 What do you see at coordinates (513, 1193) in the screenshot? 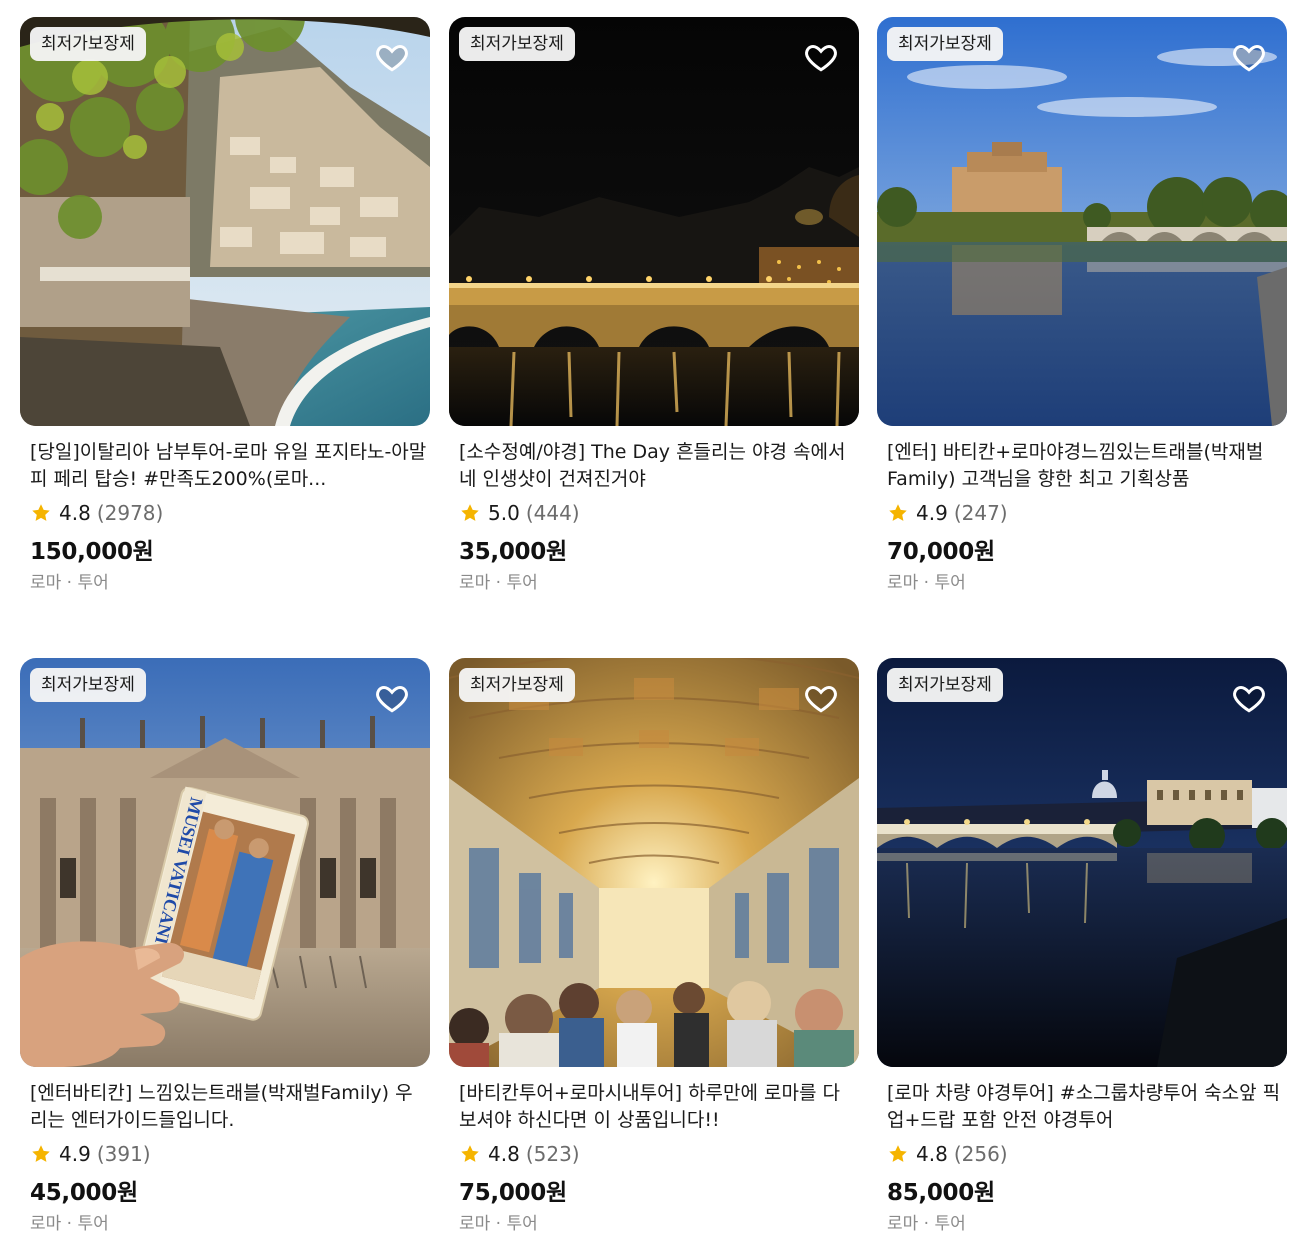
I see `product-price: 75,000원` at bounding box center [513, 1193].